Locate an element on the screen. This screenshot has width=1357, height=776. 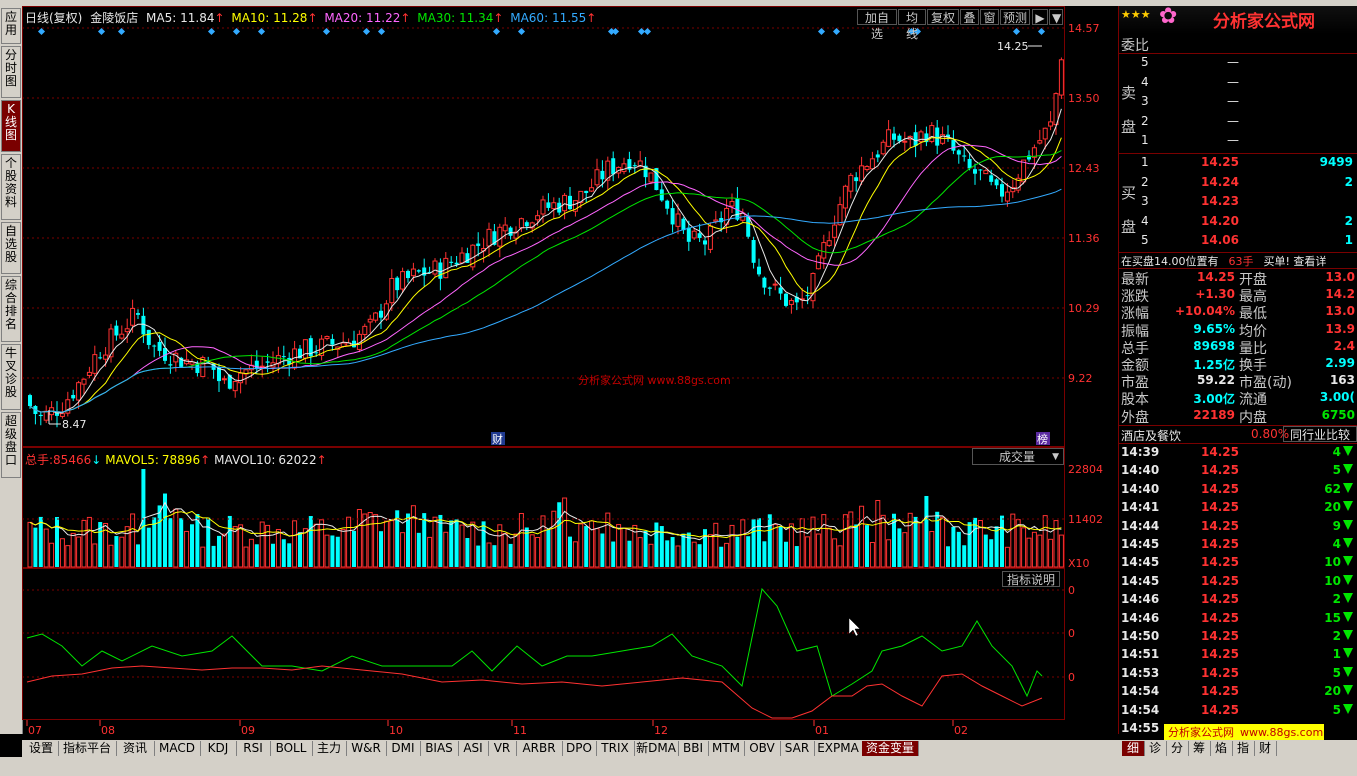
indicator-tab-5: RSI is located at coordinates (253, 748).